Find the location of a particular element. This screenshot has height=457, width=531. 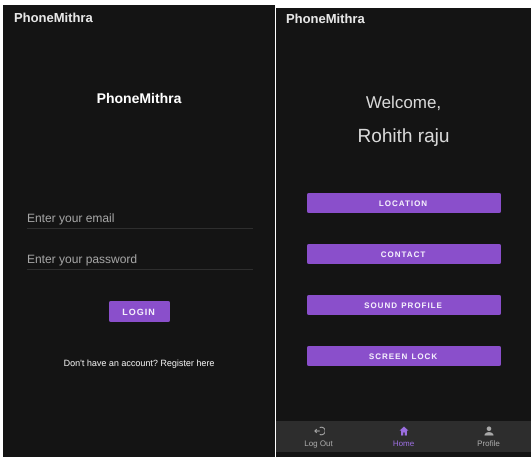

action-button: CONTACT is located at coordinates (403, 254).